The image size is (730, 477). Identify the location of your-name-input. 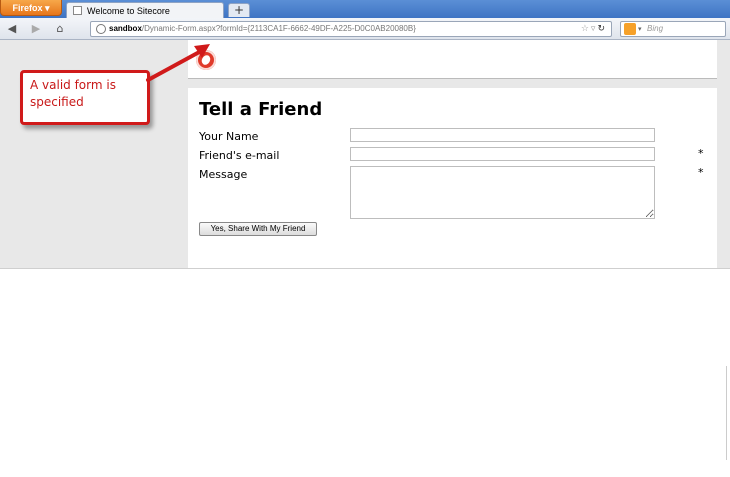
(502, 135).